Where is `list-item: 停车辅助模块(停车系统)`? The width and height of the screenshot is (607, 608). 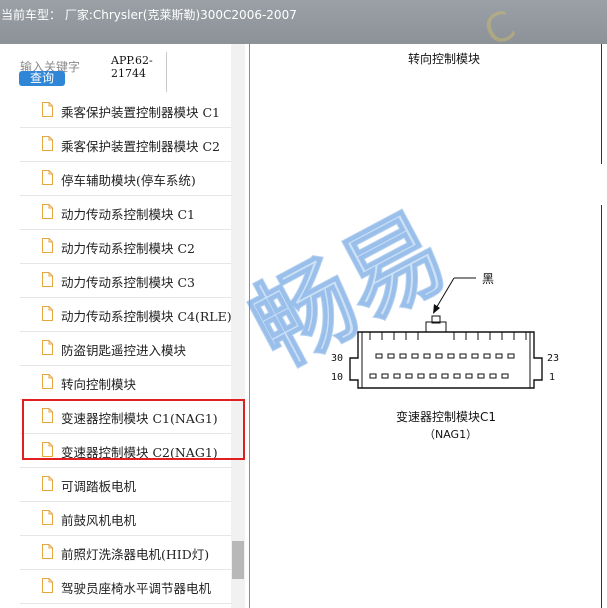
list-item: 停车辅助模块(停车系统) is located at coordinates (125, 178).